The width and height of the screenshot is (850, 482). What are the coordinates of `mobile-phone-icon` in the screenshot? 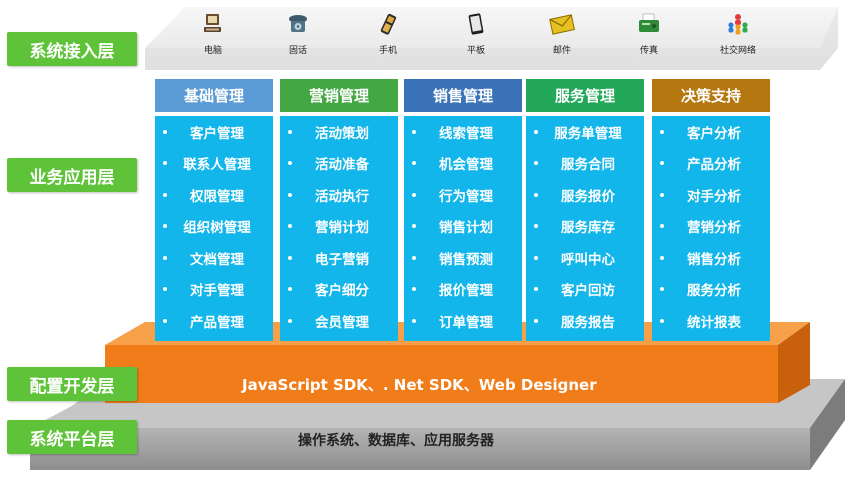 It's located at (388, 26).